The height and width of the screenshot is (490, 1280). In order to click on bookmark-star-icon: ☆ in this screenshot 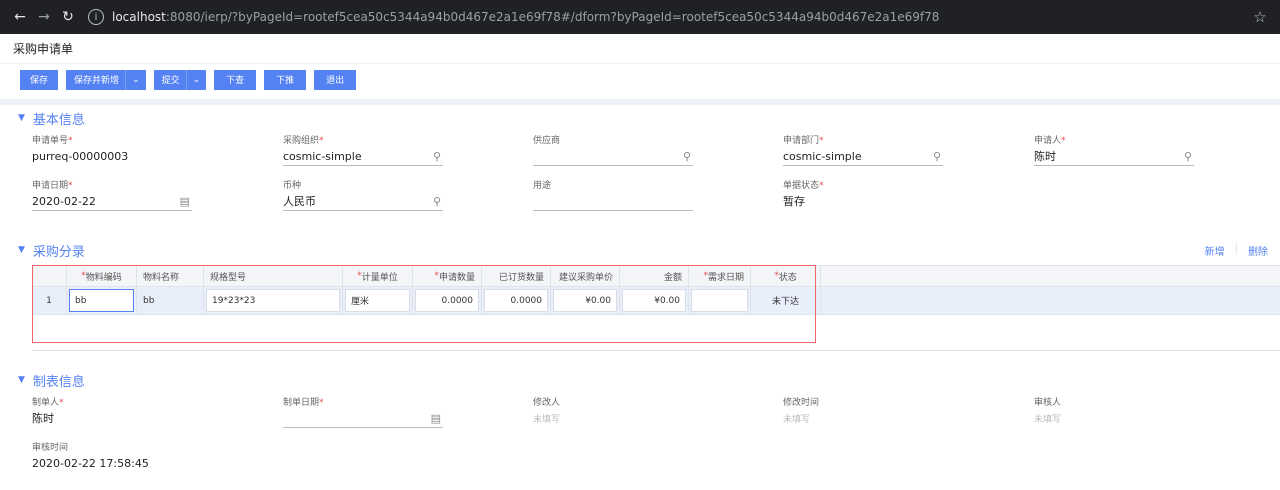, I will do `click(1260, 17)`.